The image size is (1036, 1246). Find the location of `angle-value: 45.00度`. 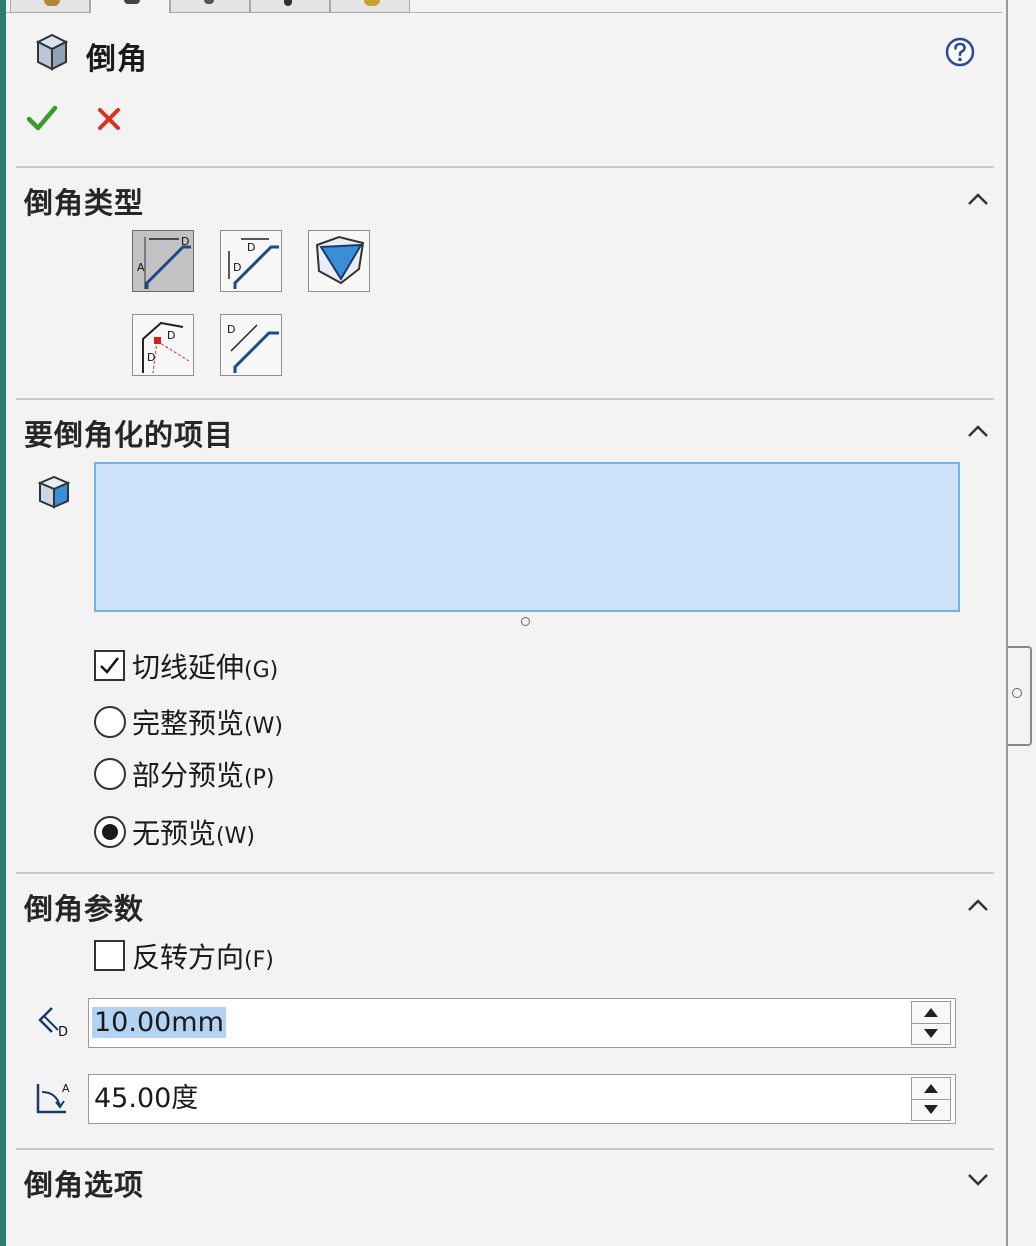

angle-value: 45.00度 is located at coordinates (146, 1098).